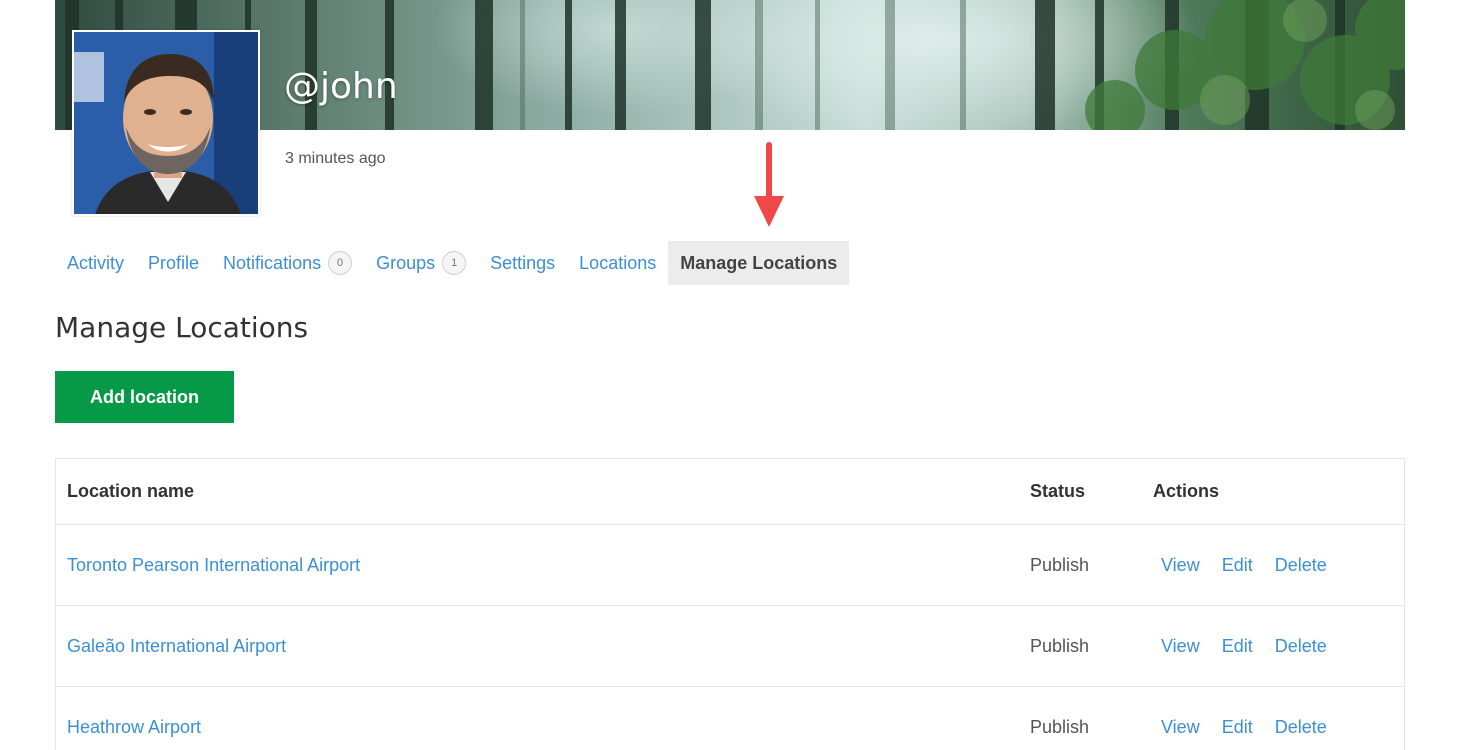 The height and width of the screenshot is (750, 1460). I want to click on avatar-portrait, so click(166, 123).